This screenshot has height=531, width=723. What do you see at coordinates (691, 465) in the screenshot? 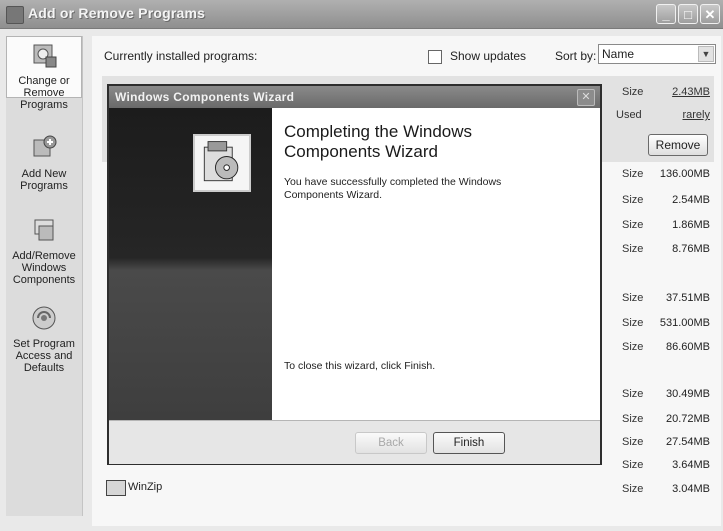
I see `size-value: 3.64MB` at bounding box center [691, 465].